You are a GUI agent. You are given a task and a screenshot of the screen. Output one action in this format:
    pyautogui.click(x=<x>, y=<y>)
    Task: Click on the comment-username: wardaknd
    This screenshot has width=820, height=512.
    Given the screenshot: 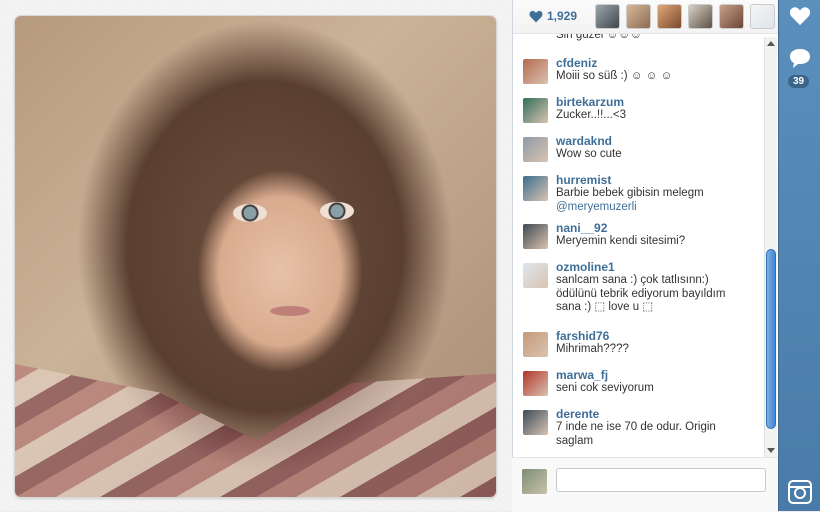 What is the action you would take?
    pyautogui.click(x=660, y=141)
    